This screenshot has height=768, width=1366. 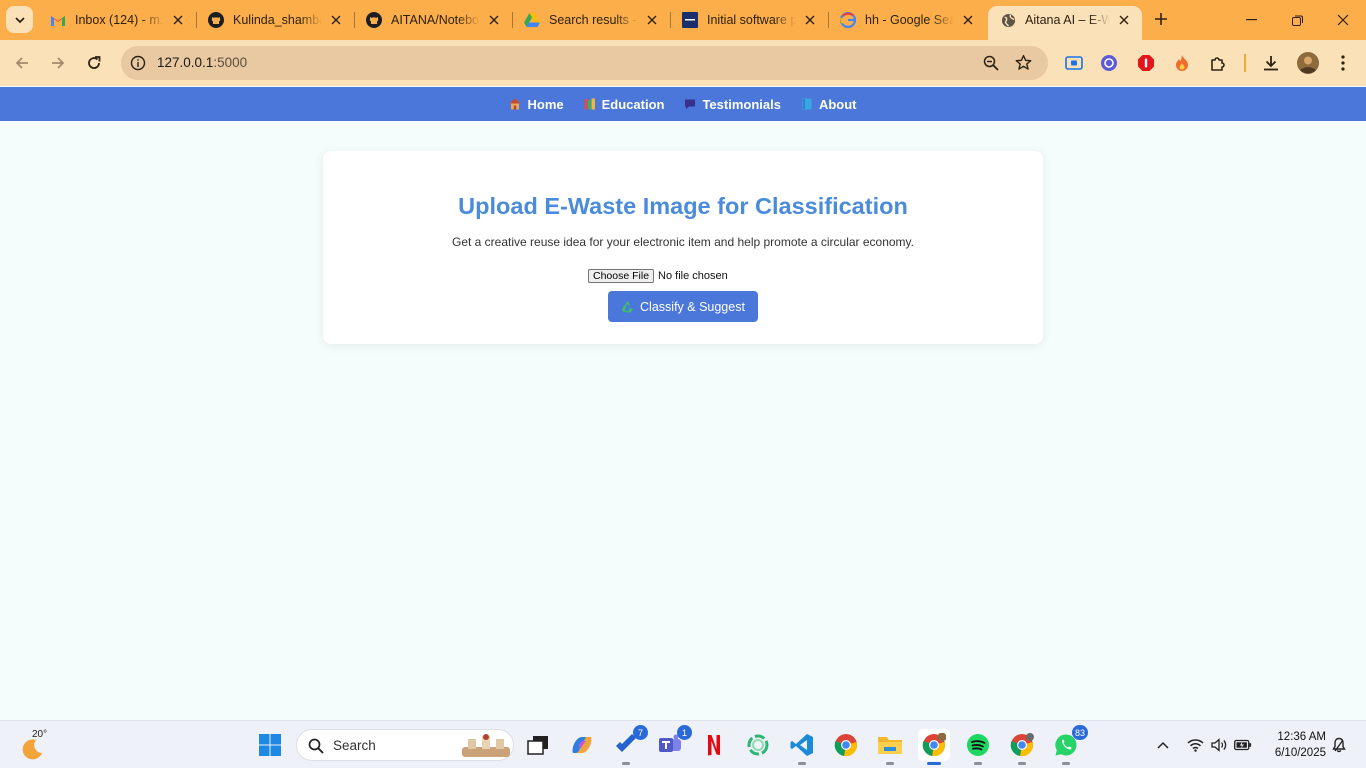 I want to click on ad-blocker-extension-icon, so click(x=1146, y=63).